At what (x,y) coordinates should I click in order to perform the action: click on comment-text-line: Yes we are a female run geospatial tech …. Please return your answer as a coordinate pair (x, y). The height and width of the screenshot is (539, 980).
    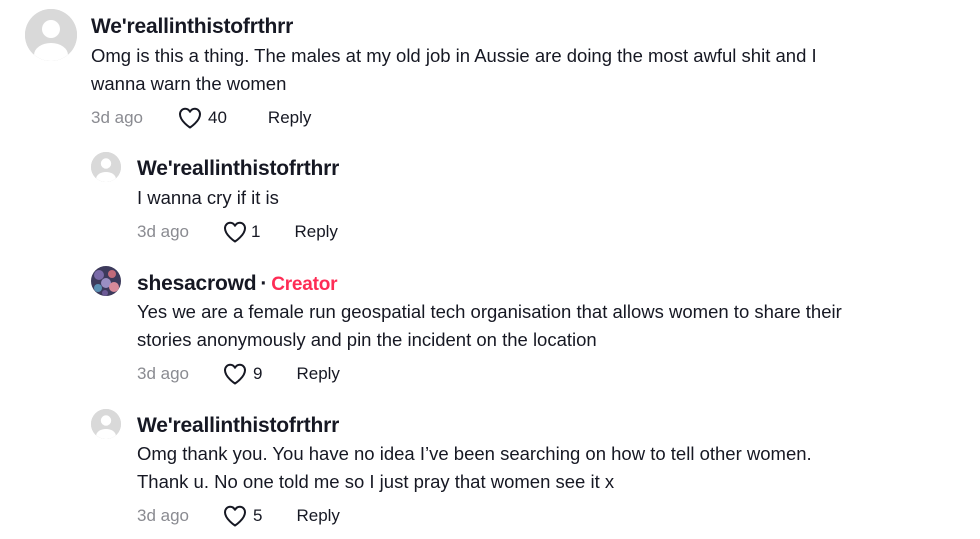
    Looking at the image, I should click on (489, 311).